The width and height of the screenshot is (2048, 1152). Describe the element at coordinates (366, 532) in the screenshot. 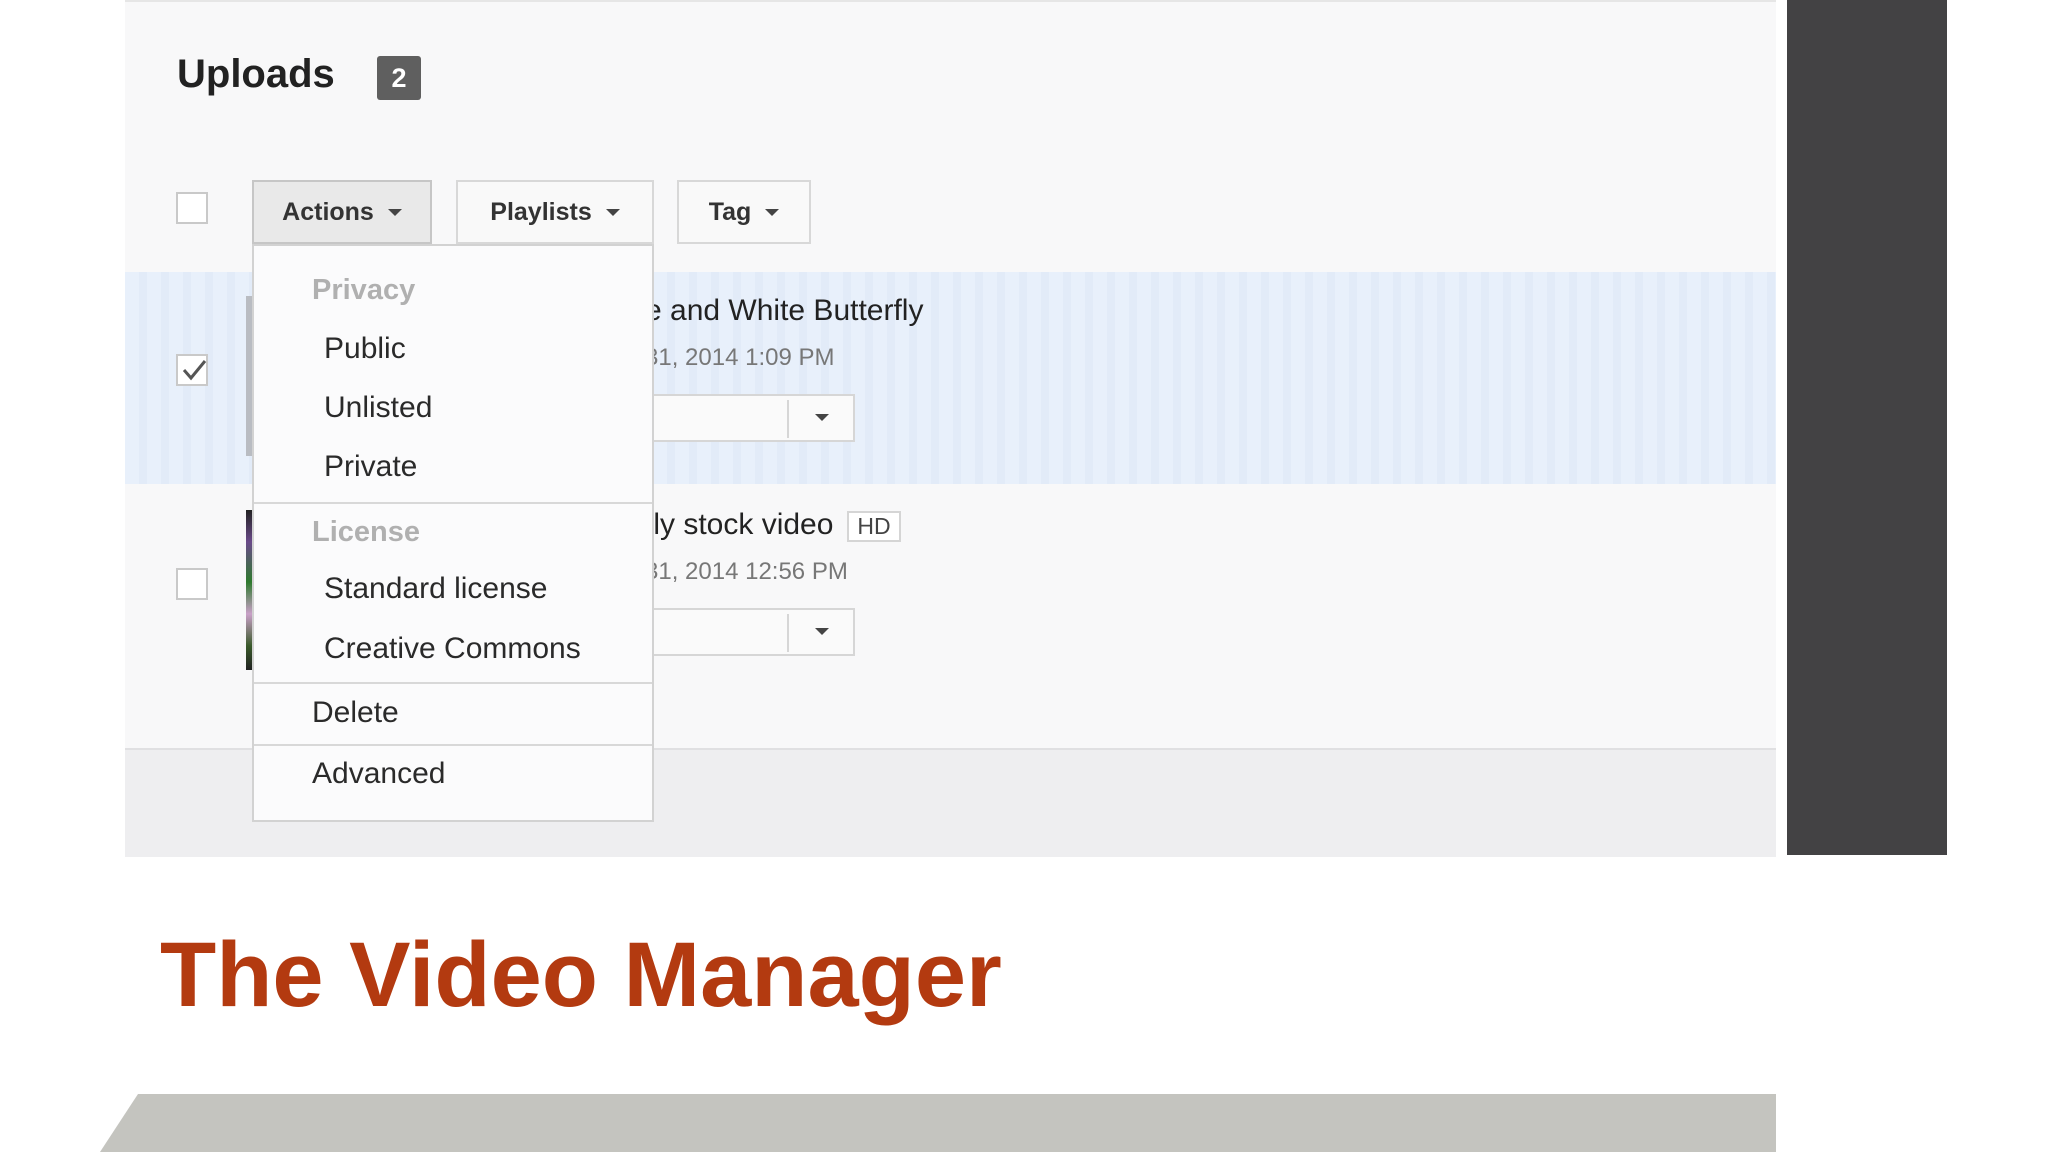

I see `license-section-header: License` at that location.